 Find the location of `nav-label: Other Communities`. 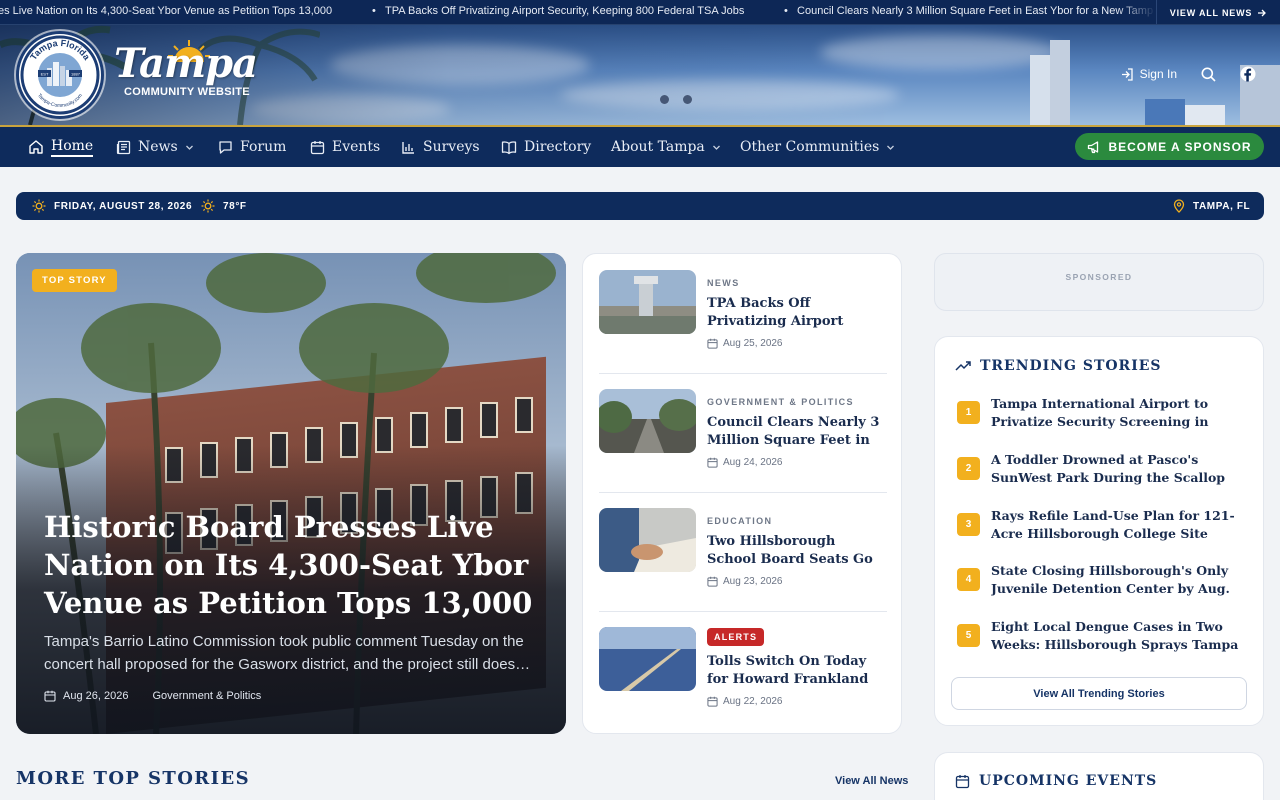

nav-label: Other Communities is located at coordinates (810, 147).